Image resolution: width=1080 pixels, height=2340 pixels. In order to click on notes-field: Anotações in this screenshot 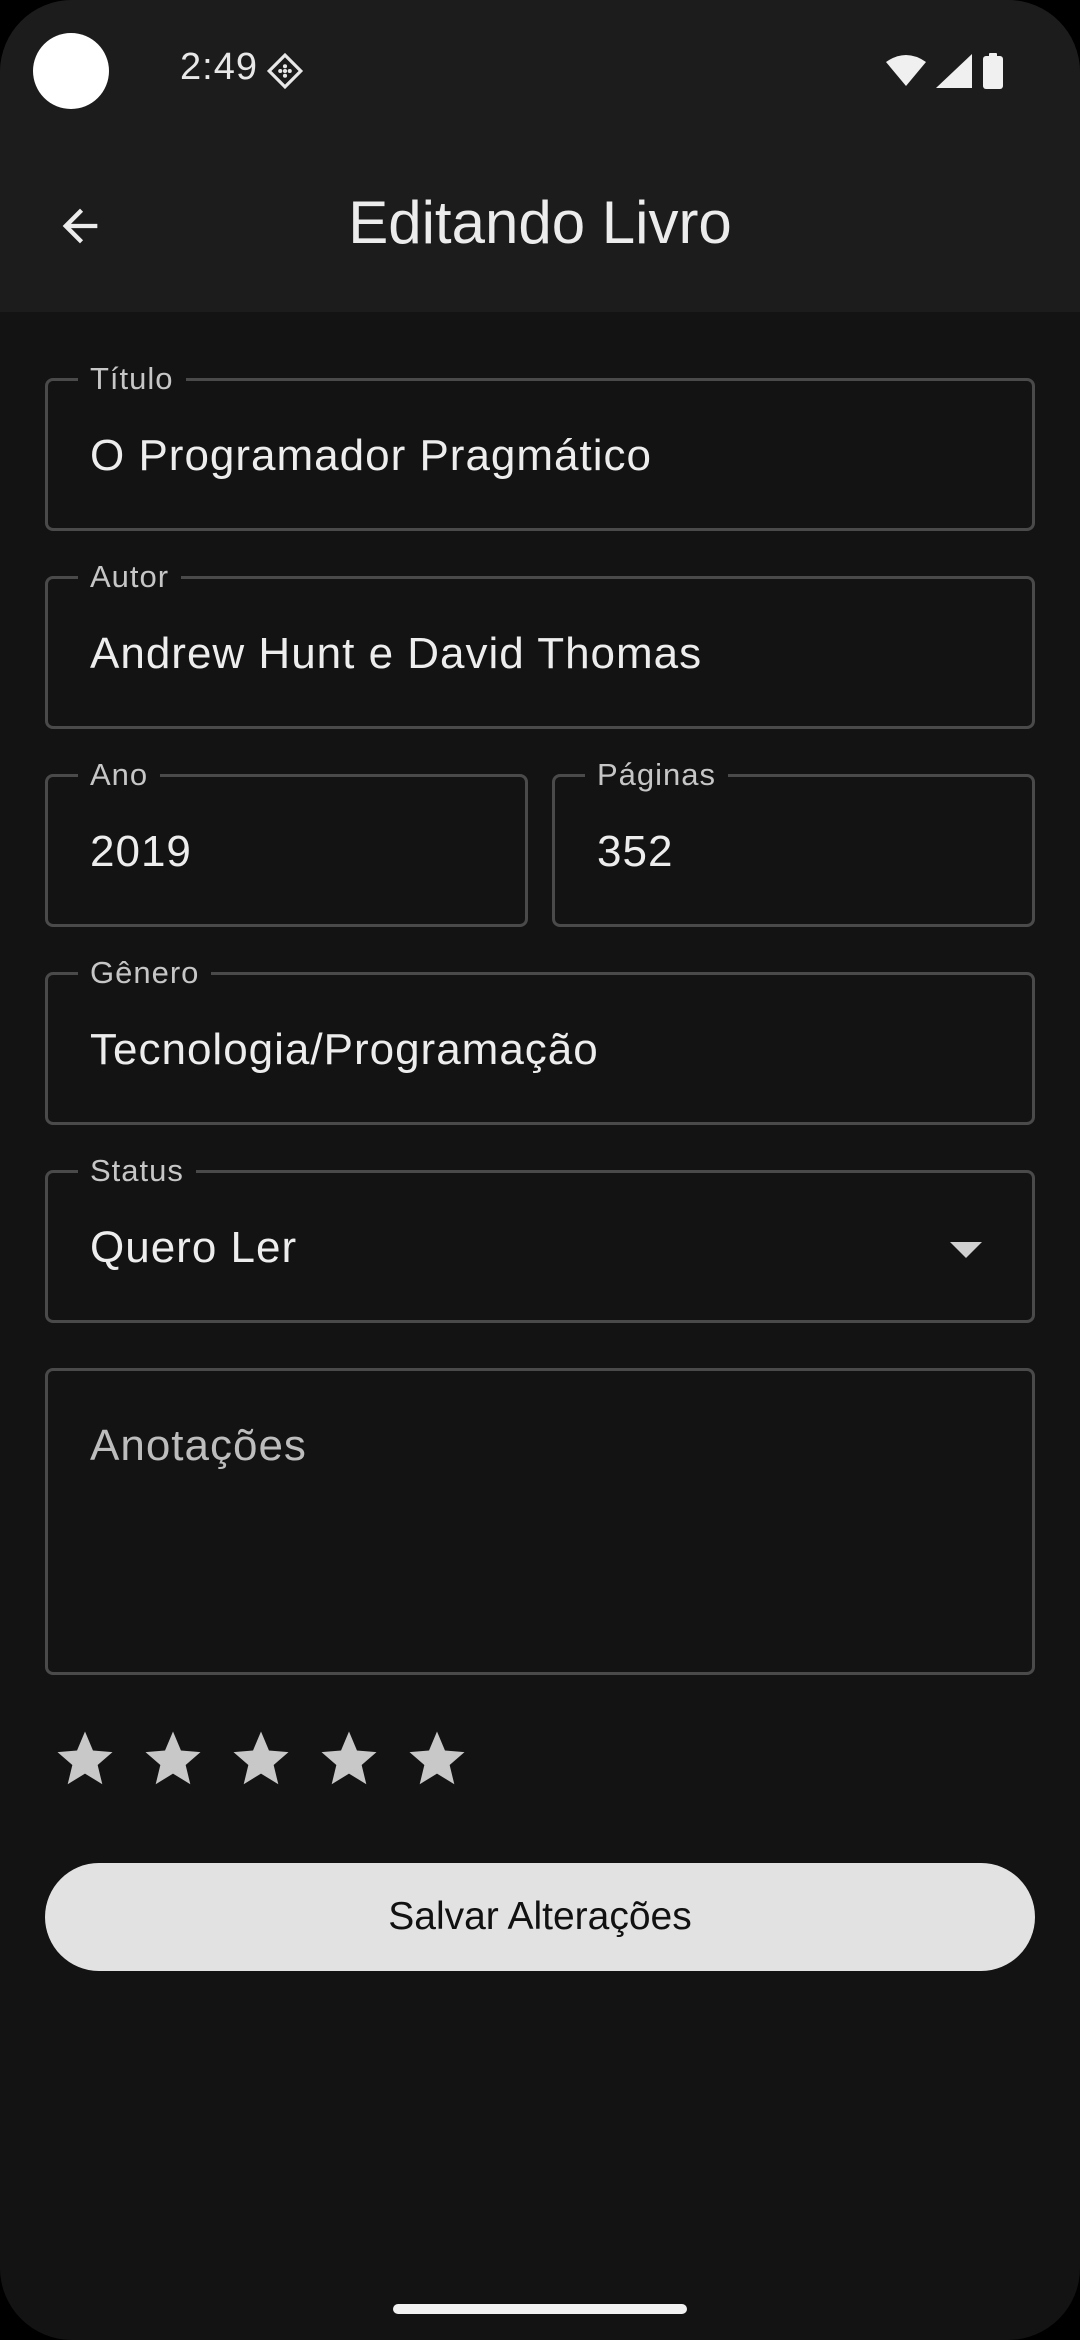, I will do `click(540, 1521)`.